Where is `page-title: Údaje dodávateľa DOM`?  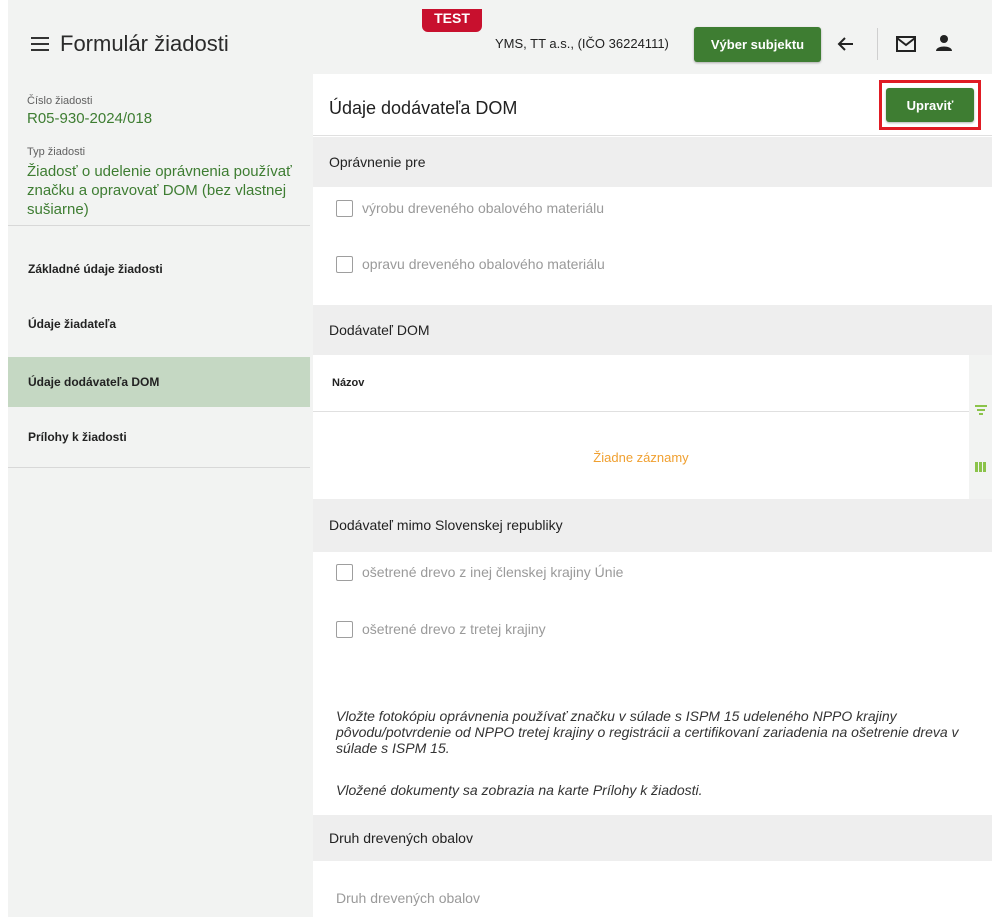
page-title: Údaje dodávateľa DOM is located at coordinates (423, 108).